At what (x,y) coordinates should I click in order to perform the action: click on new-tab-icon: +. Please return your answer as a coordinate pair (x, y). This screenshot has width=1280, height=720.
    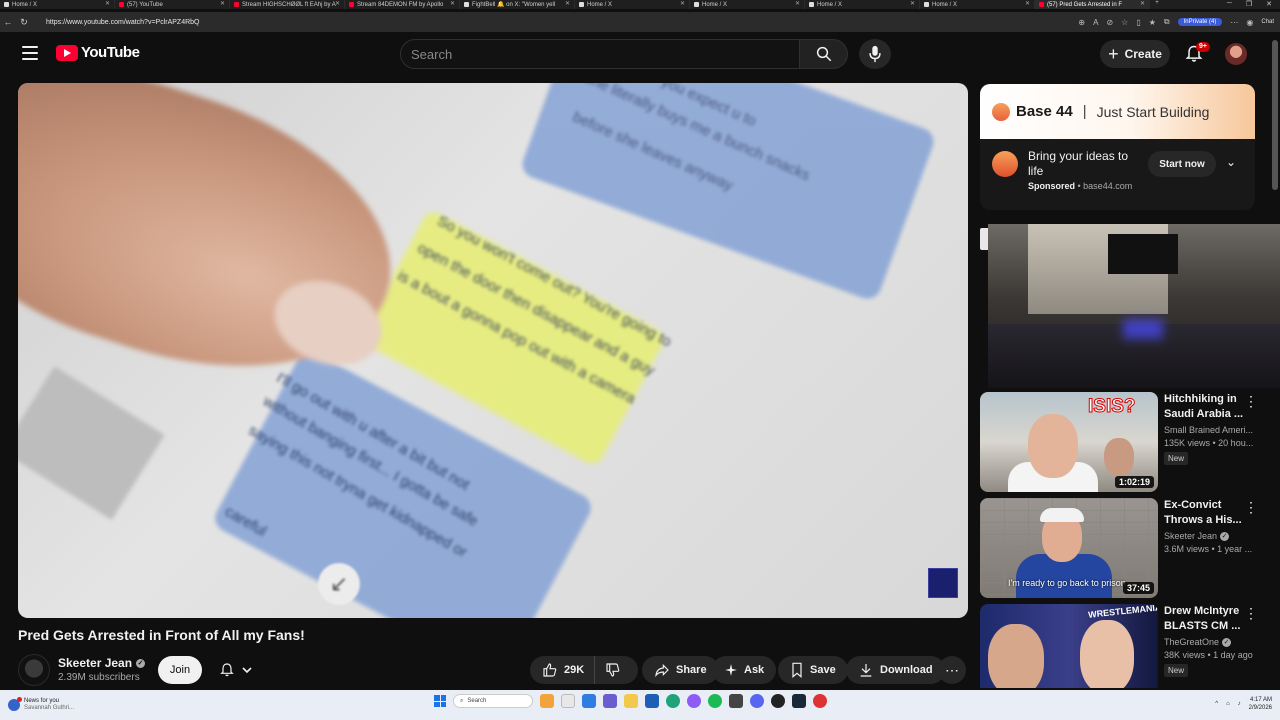
    Looking at the image, I should click on (1157, 4).